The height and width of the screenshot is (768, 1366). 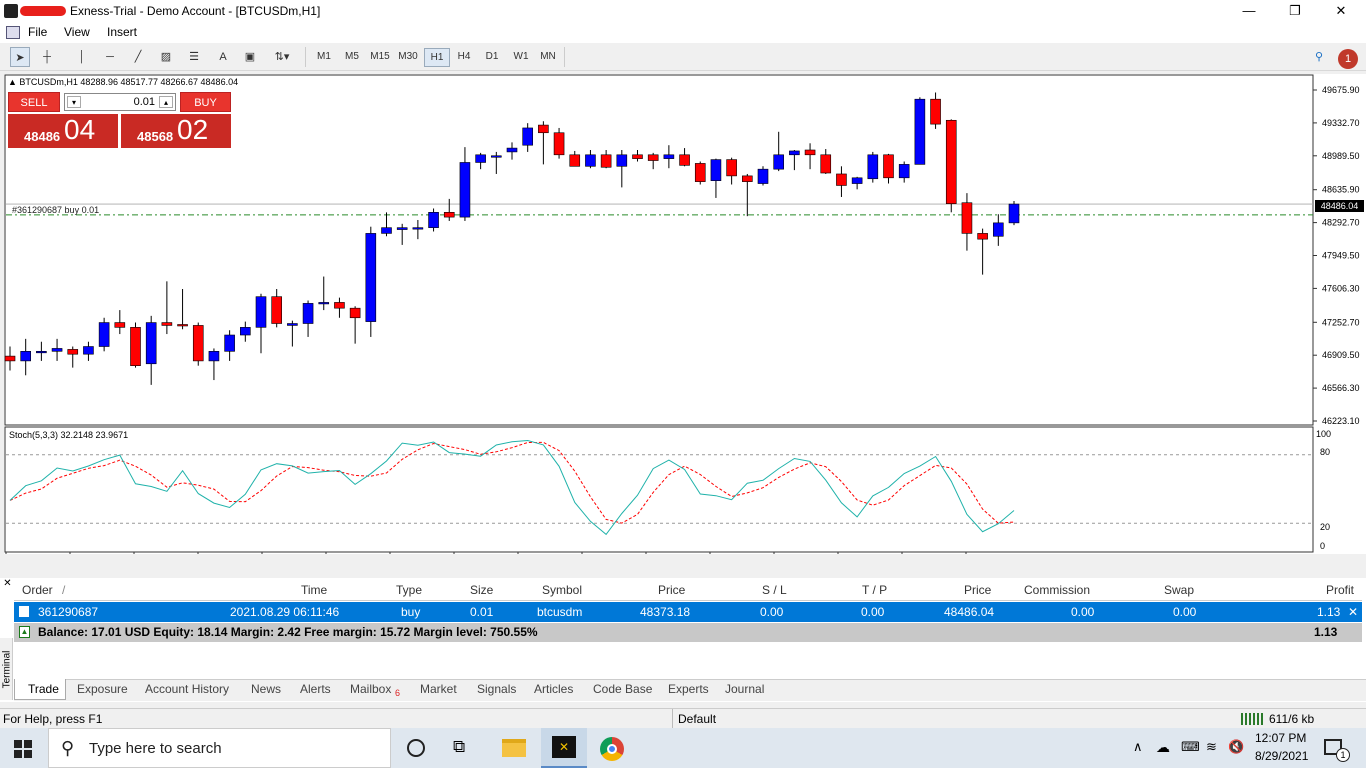 I want to click on clock-time: 12:07 PM, so click(x=1280, y=738).